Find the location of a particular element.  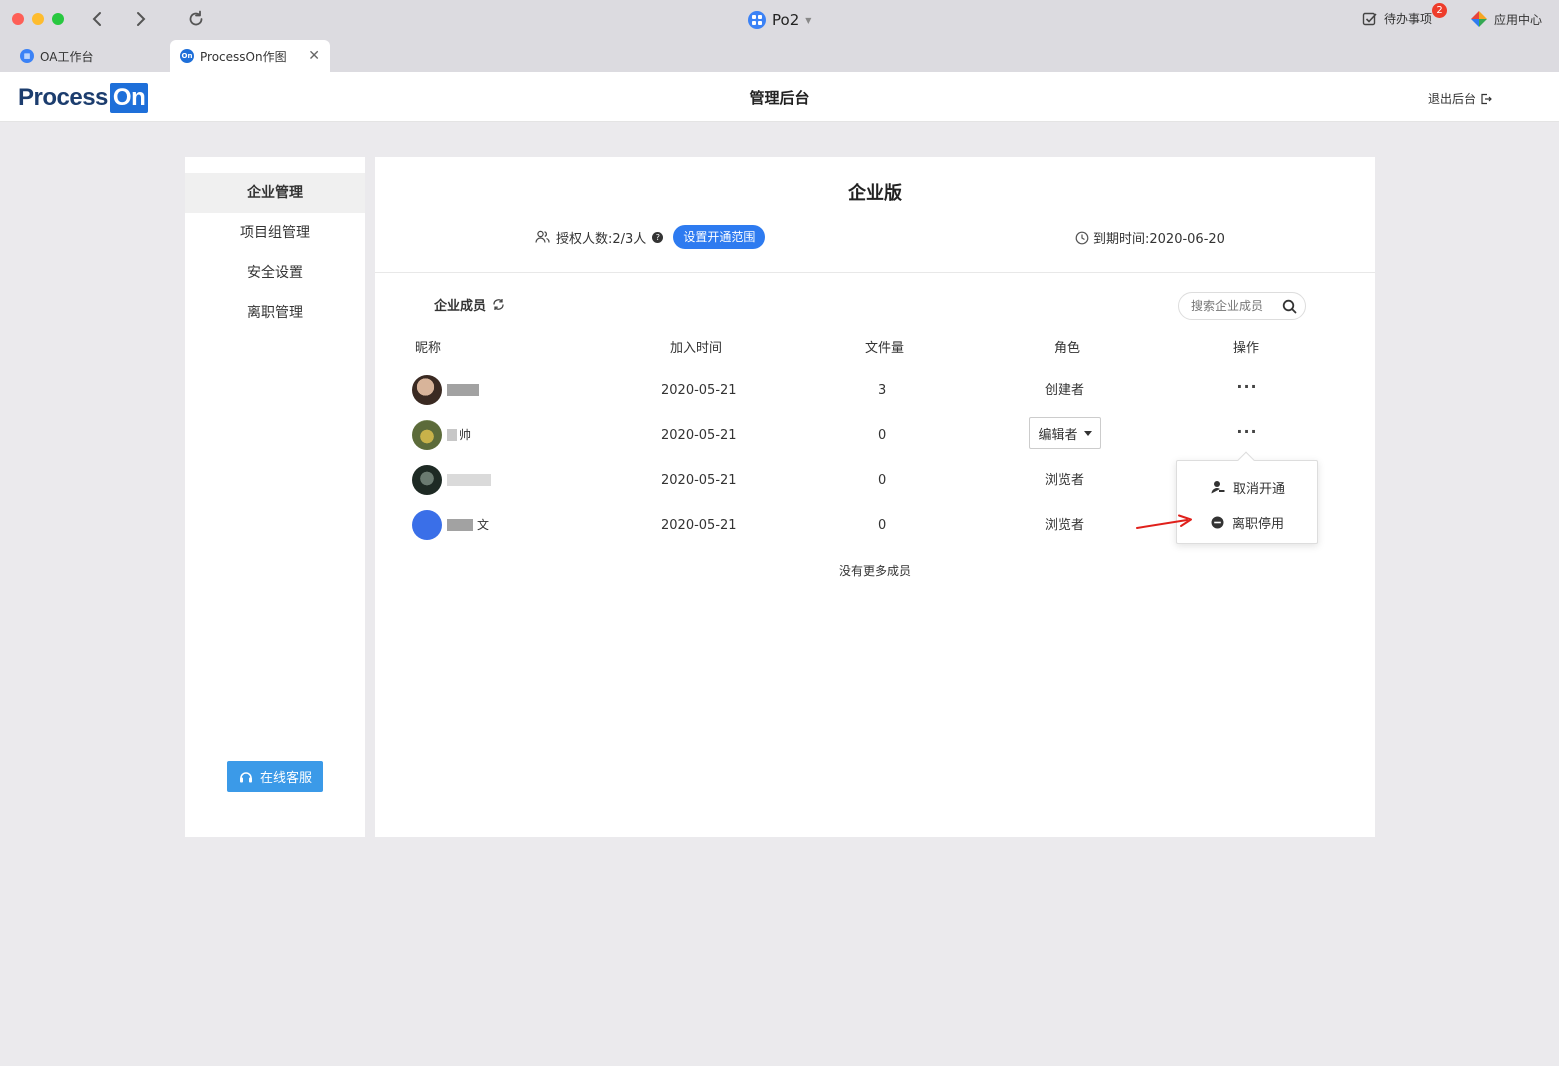

expiry-info: 到期时间:2020-06-20 is located at coordinates (1150, 237).